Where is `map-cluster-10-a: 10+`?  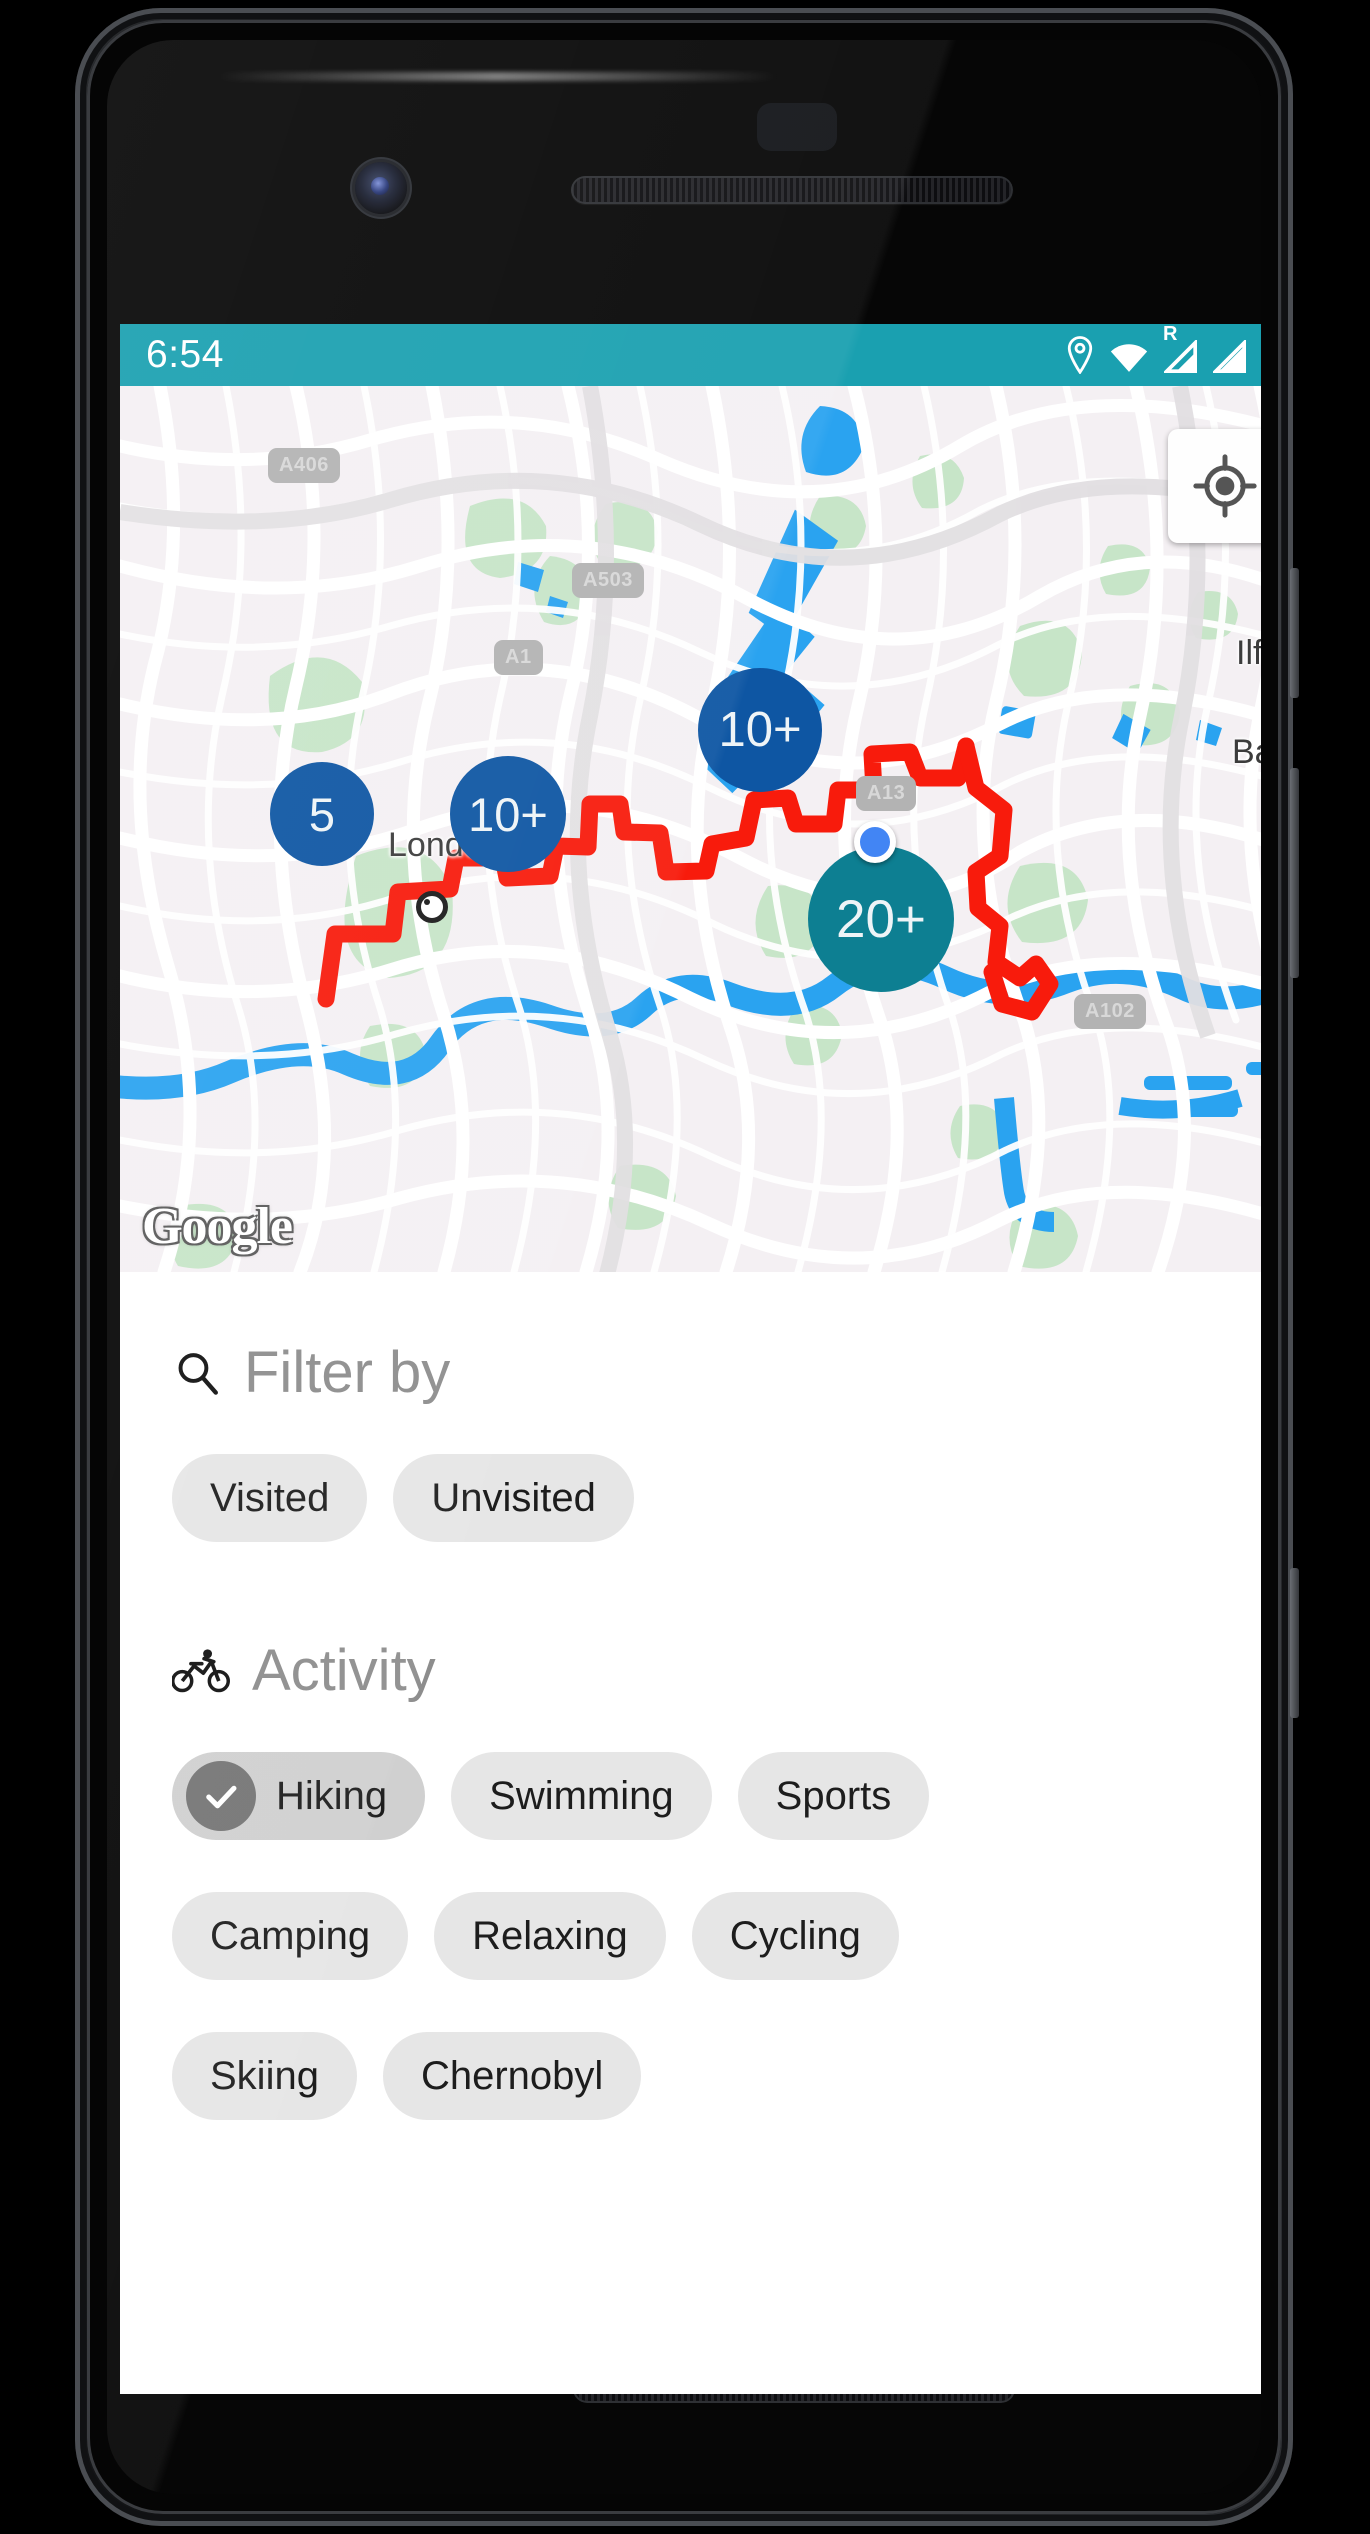 map-cluster-10-a: 10+ is located at coordinates (508, 814).